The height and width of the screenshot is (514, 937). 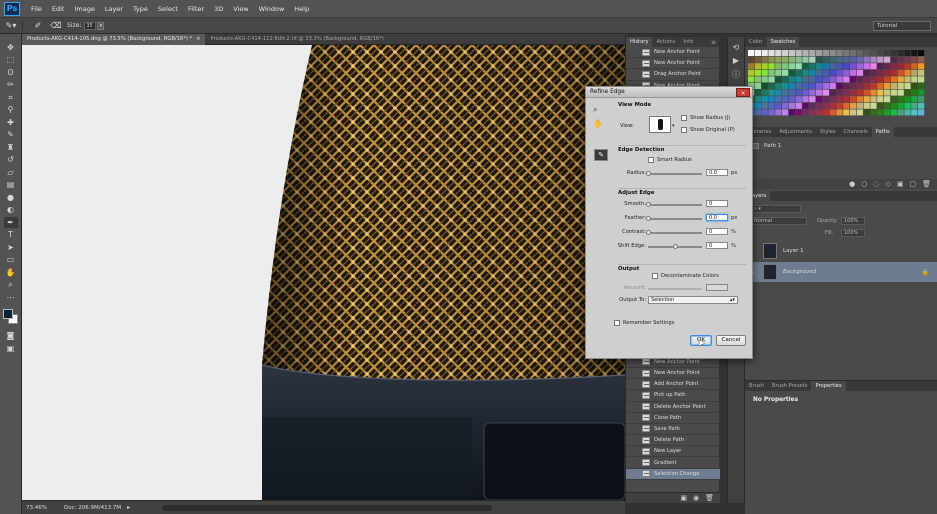 What do you see at coordinates (11, 122) in the screenshot?
I see `healing-brush-tool-icon: ✚` at bounding box center [11, 122].